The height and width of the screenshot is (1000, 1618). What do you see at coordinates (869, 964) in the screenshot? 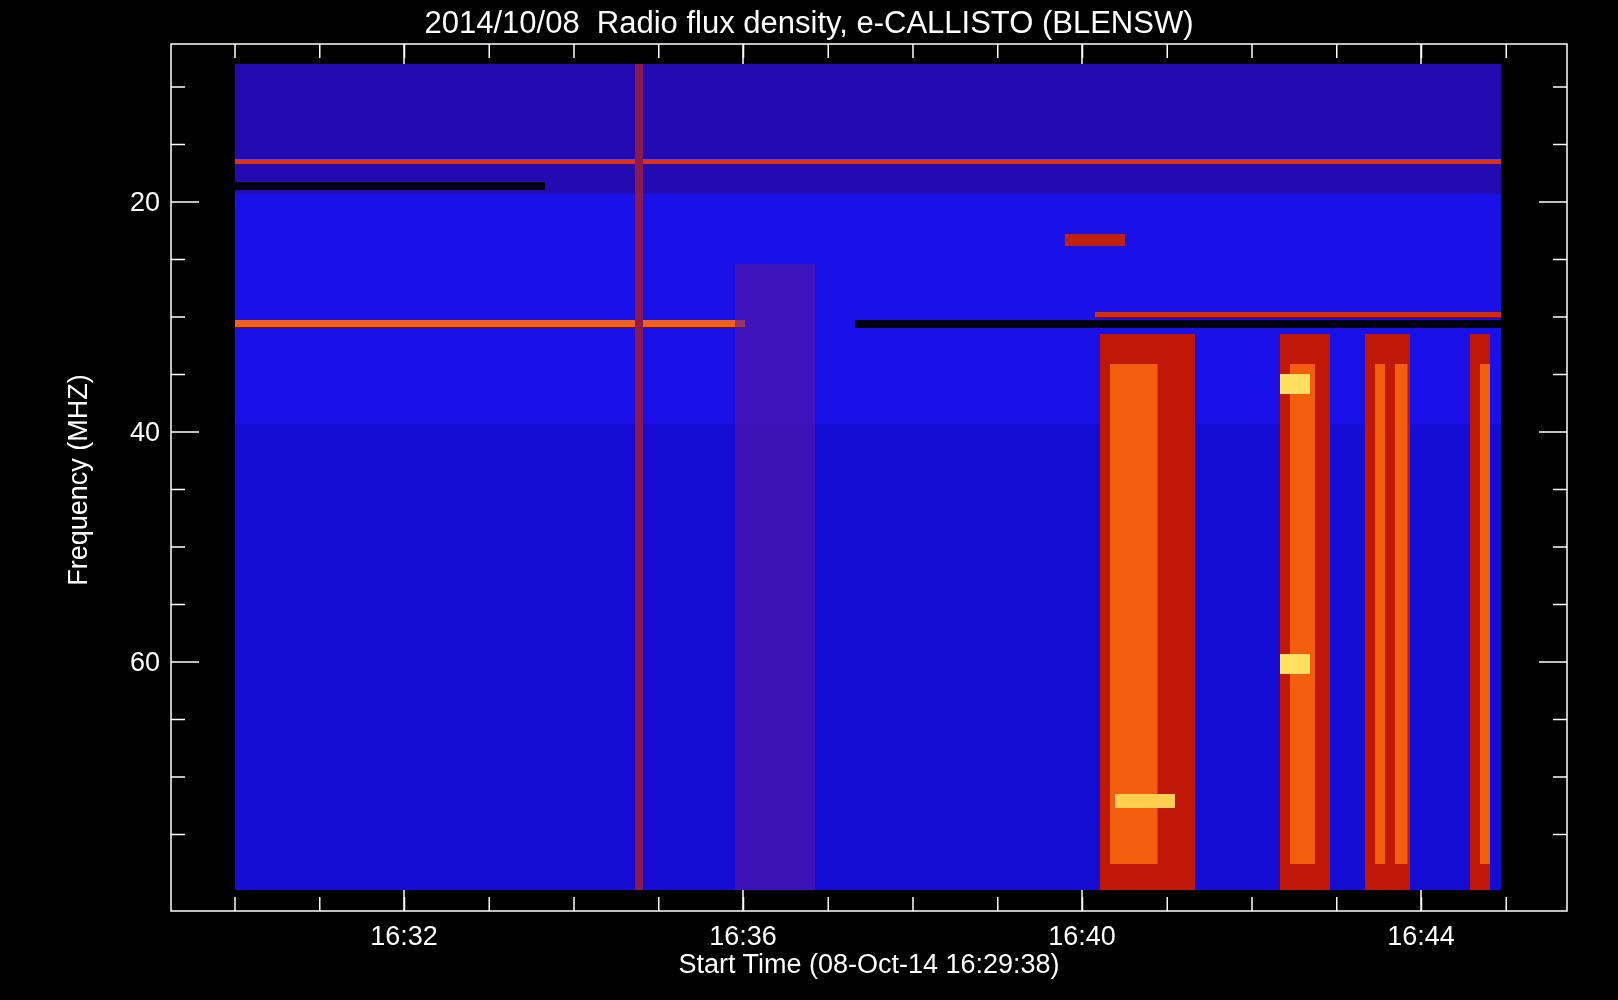
I see `x-axis-label: Start Time (08-Oct-14 16:29:38)` at bounding box center [869, 964].